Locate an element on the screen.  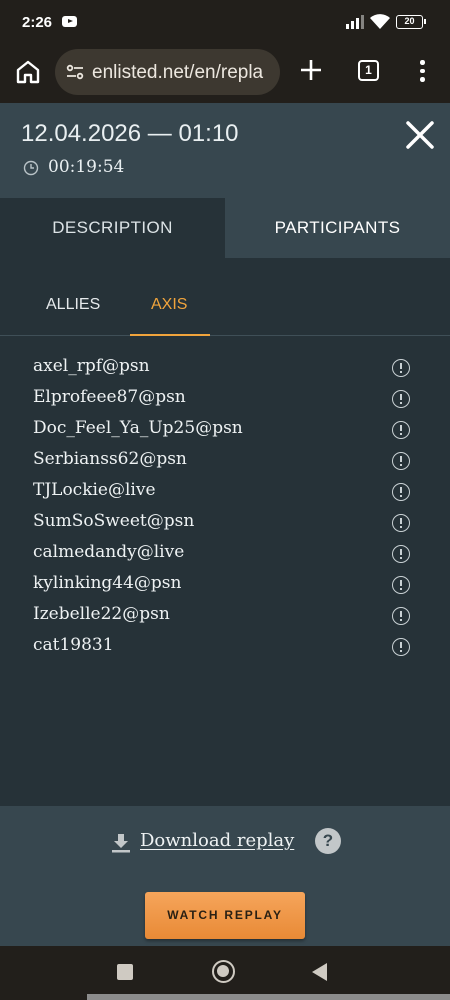
tab-allies: ALLIES is located at coordinates (73, 305).